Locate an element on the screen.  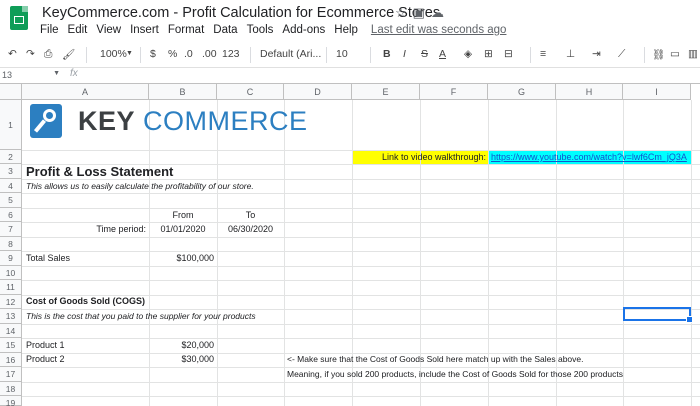
menu-view: View is located at coordinates (108, 30).